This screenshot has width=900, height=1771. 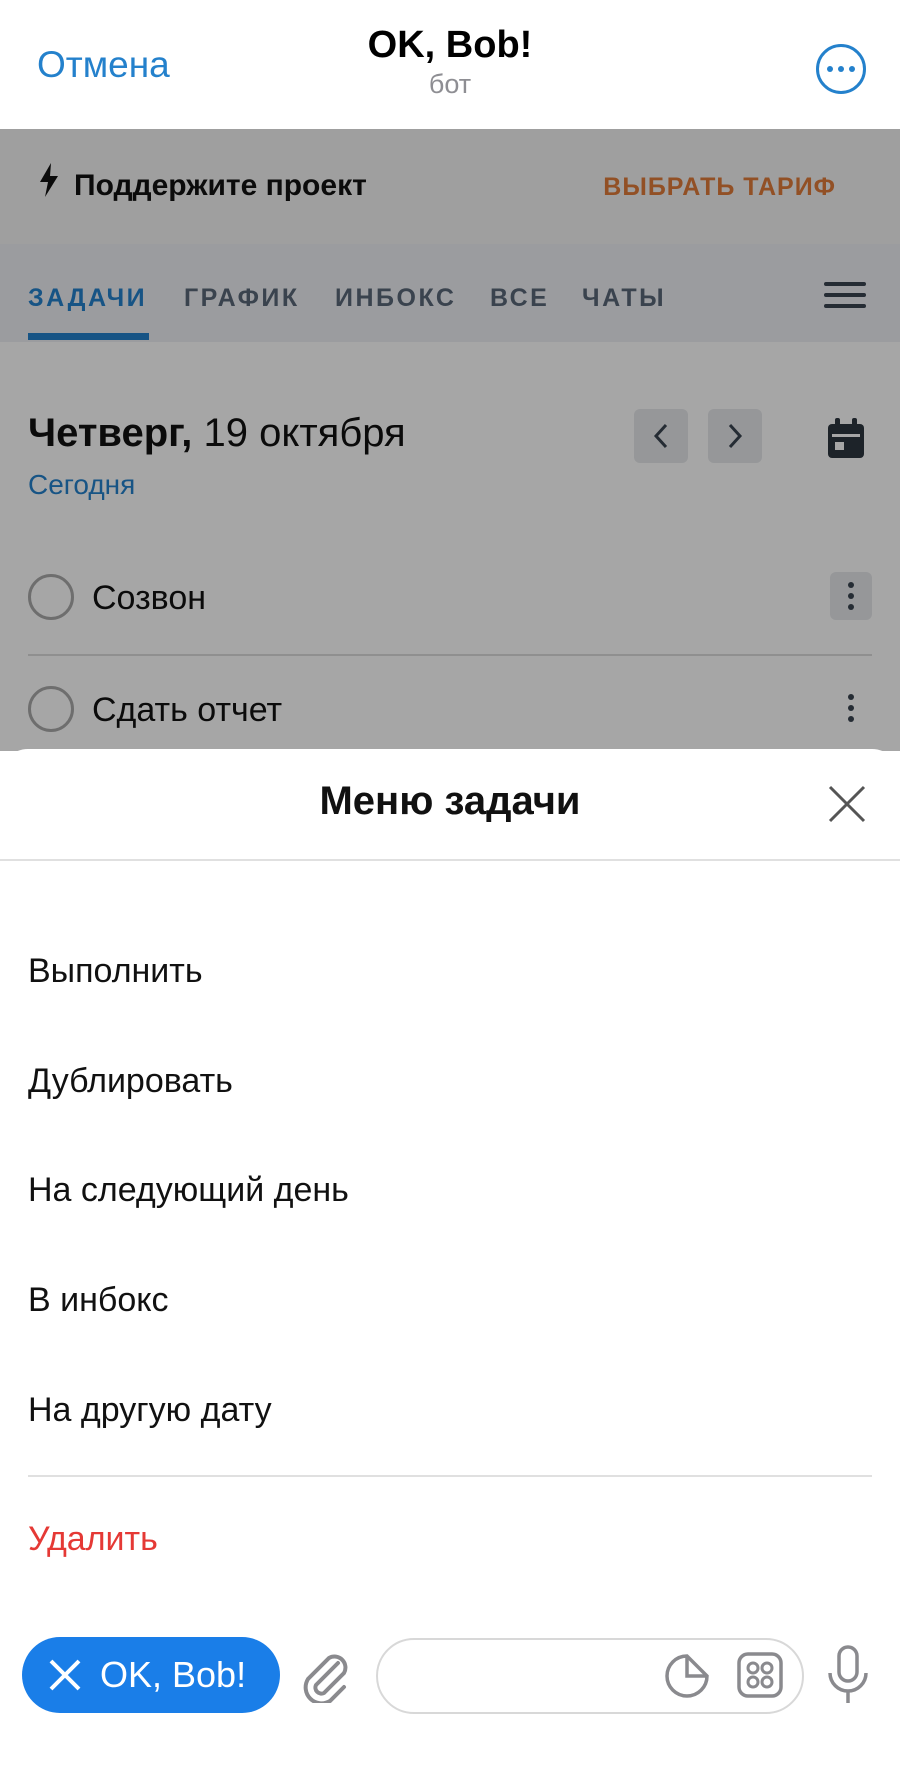 I want to click on menu-item-to-inbox: В инбокс, so click(x=98, y=1300).